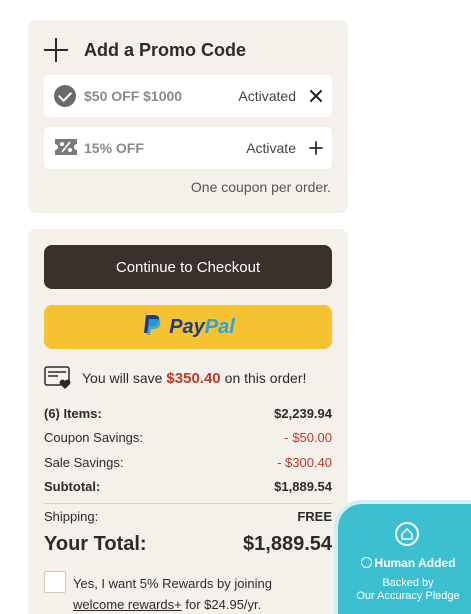 The height and width of the screenshot is (614, 471). What do you see at coordinates (55, 582) in the screenshot?
I see `rewards-checkbox` at bounding box center [55, 582].